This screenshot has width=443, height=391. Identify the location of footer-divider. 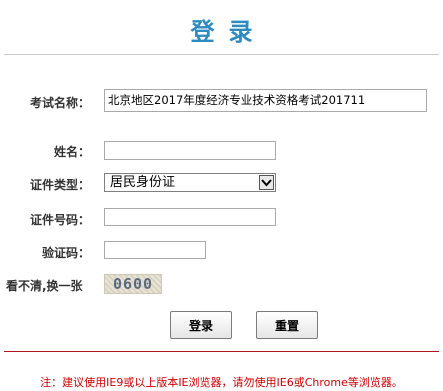
(221, 351).